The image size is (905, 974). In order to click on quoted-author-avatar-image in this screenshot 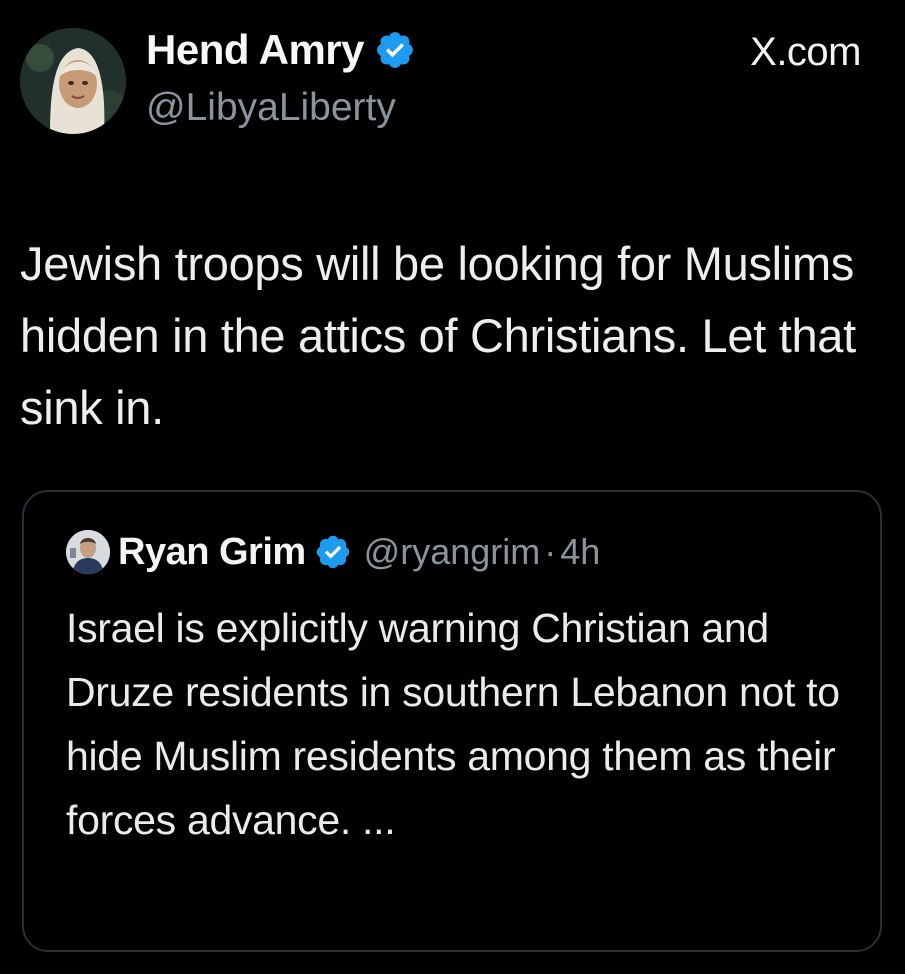, I will do `click(88, 552)`.